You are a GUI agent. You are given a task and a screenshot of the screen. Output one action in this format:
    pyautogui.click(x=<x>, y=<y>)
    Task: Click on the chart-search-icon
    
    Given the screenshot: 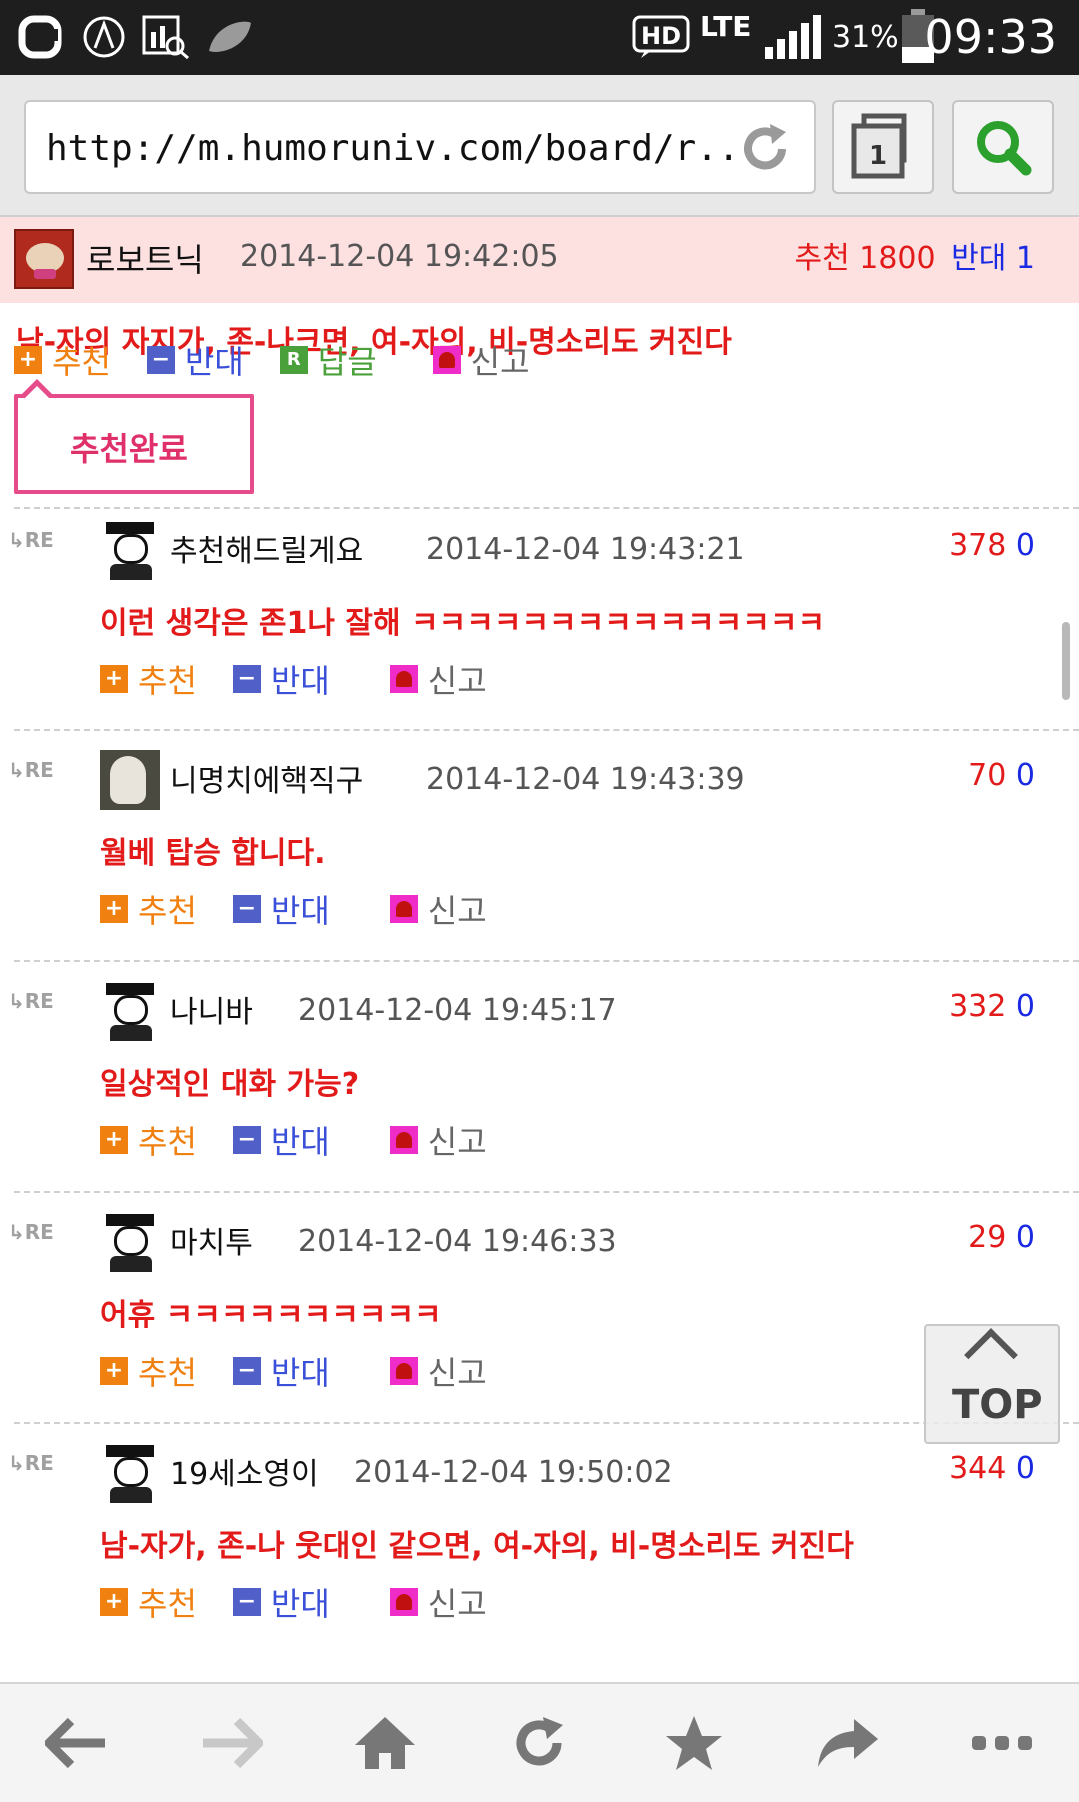 What is the action you would take?
    pyautogui.click(x=166, y=37)
    